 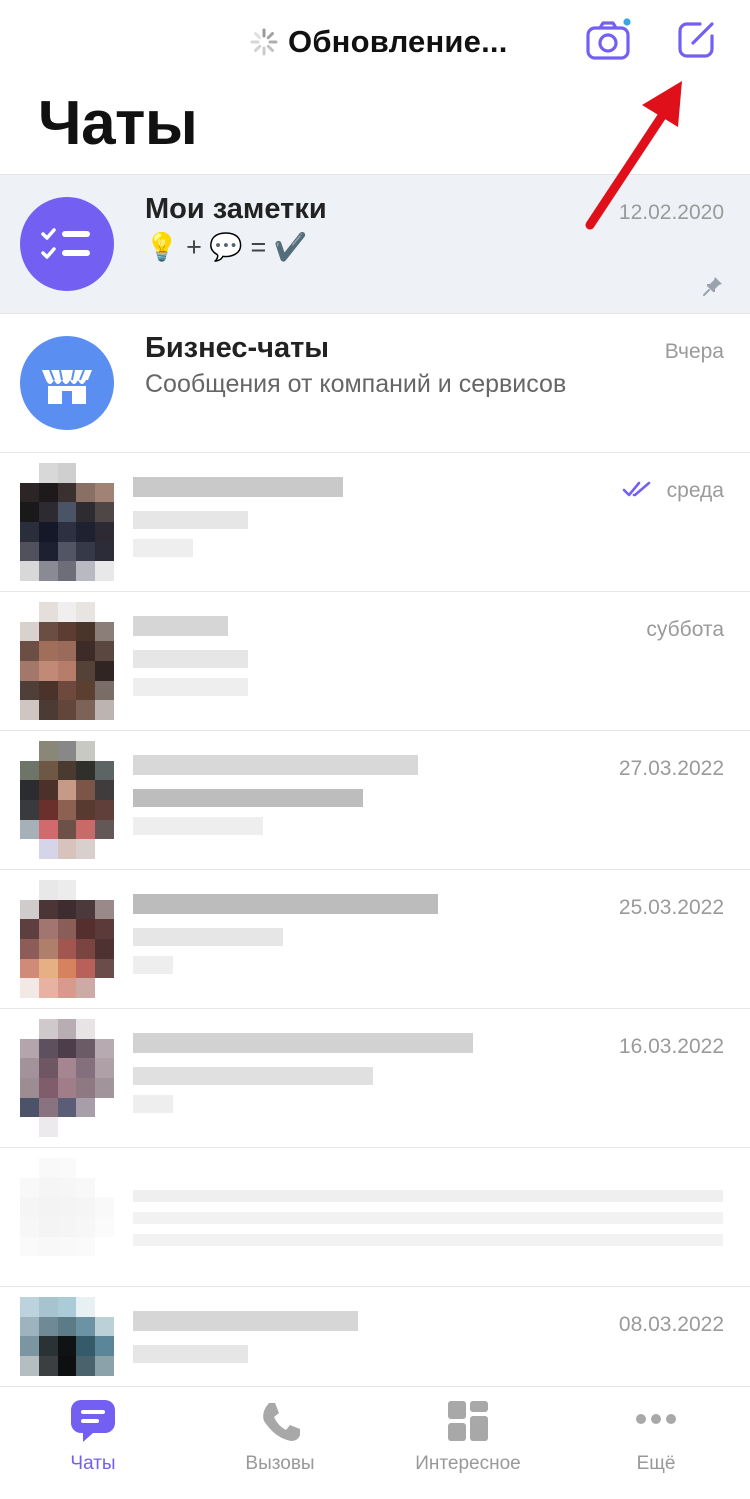 I want to click on compose-button, so click(x=697, y=39).